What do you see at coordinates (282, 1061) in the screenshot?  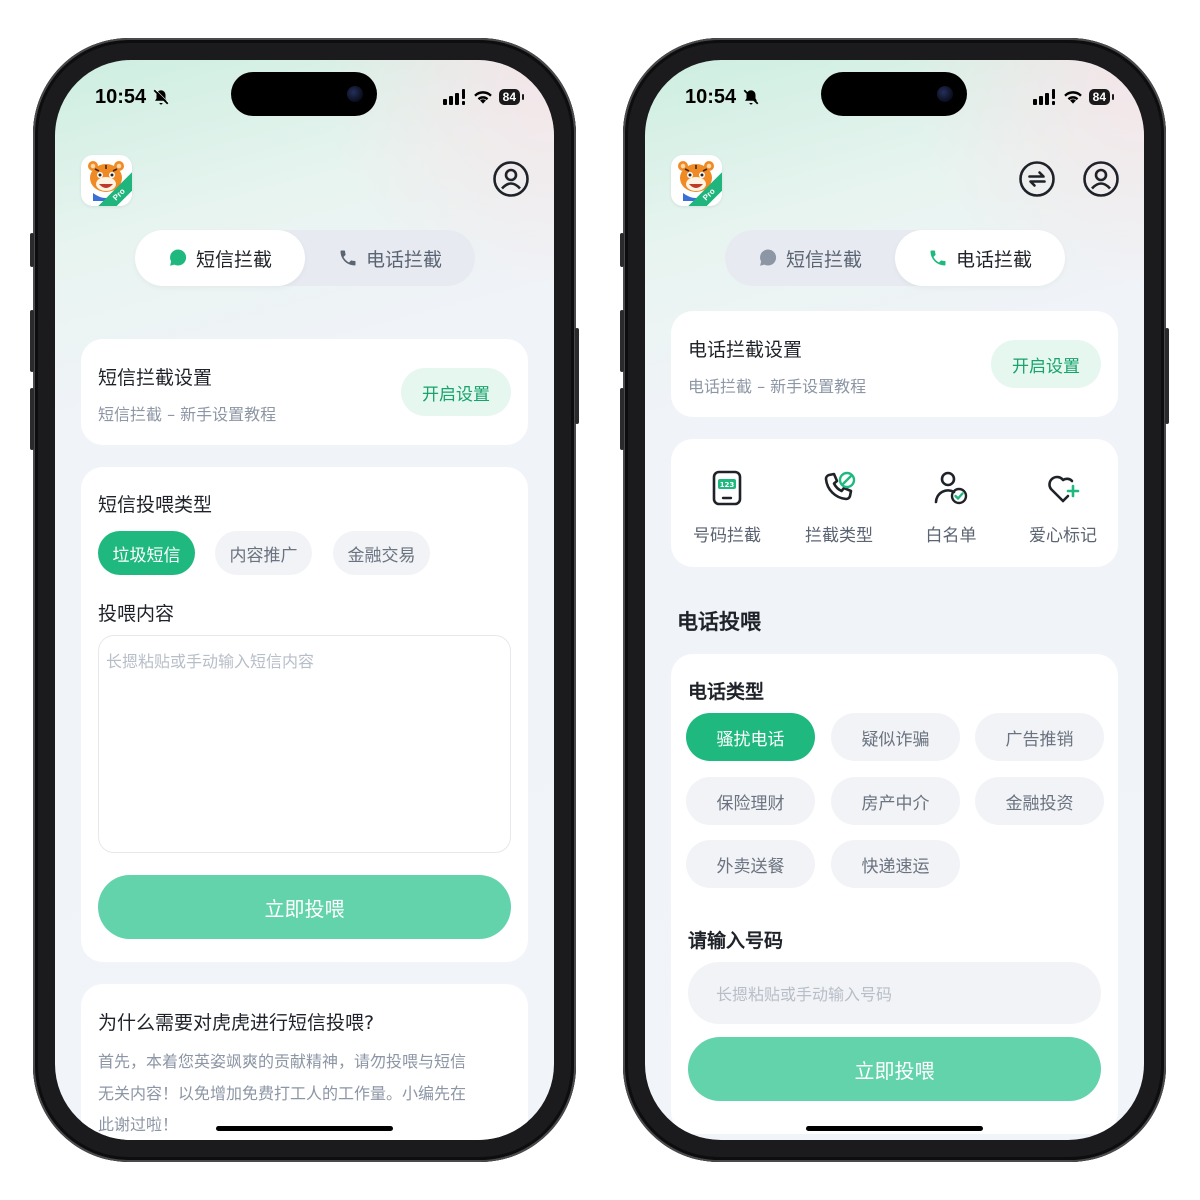 I see `faq-line: 首先，本着您英姿飒爽的贡献精神，请勿投喂与短信` at bounding box center [282, 1061].